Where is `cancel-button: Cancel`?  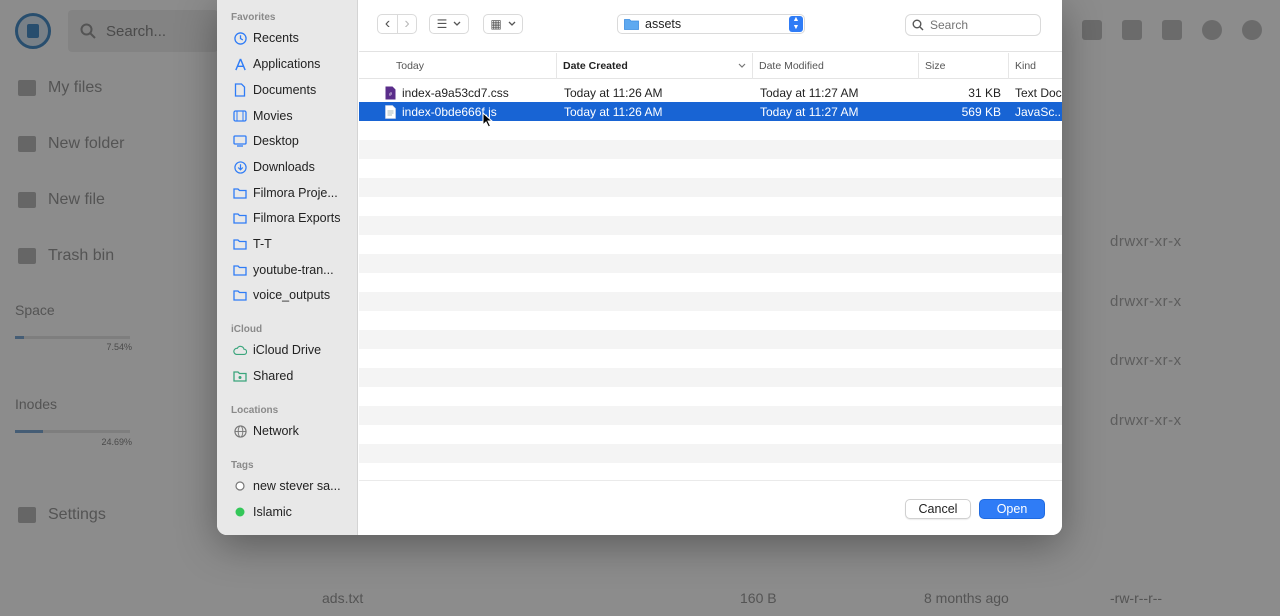
cancel-button: Cancel is located at coordinates (938, 509).